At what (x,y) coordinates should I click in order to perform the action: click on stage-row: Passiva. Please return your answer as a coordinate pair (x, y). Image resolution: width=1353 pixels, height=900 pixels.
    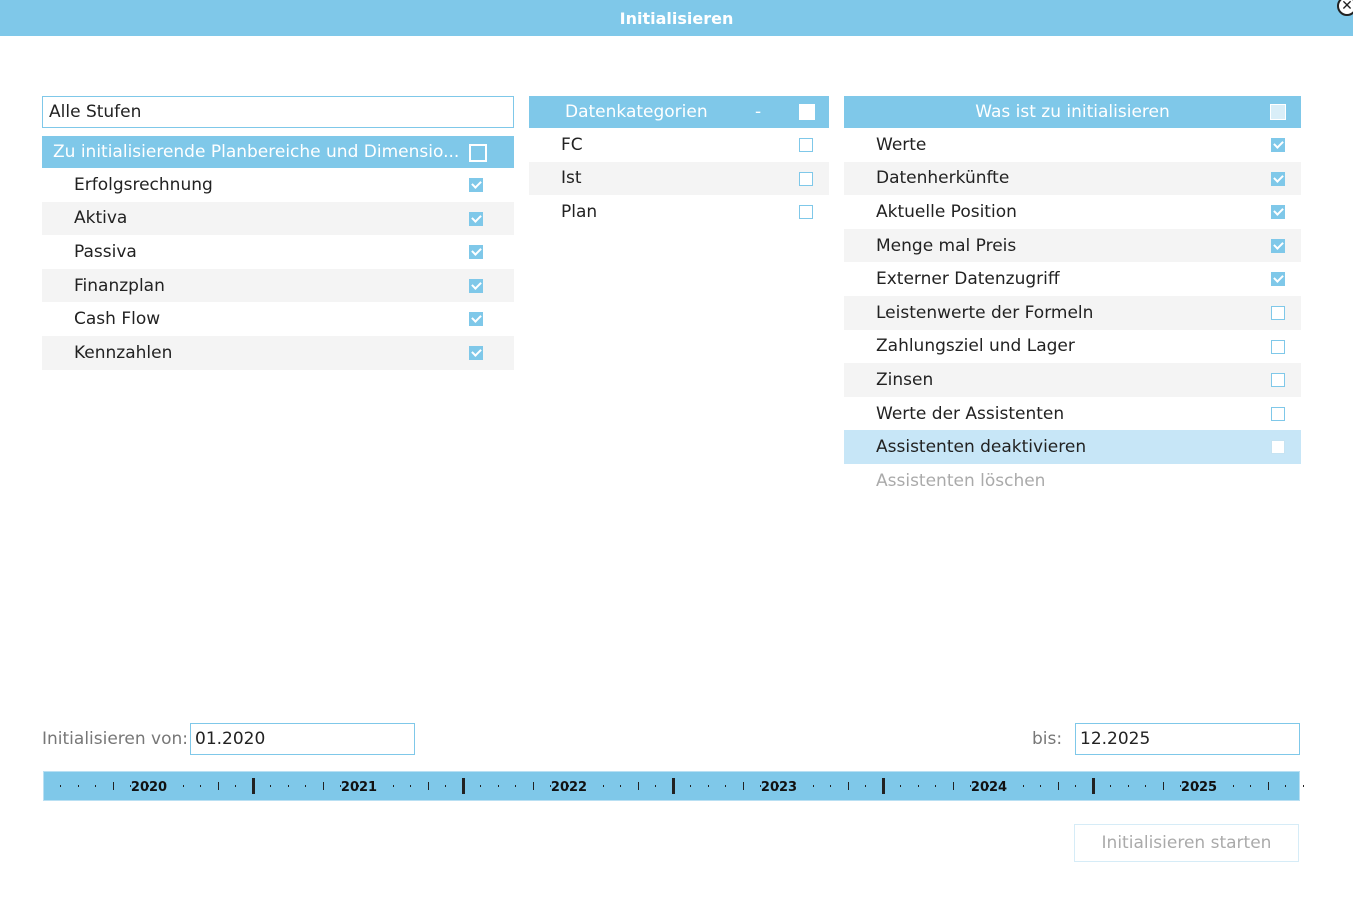
    Looking at the image, I should click on (278, 252).